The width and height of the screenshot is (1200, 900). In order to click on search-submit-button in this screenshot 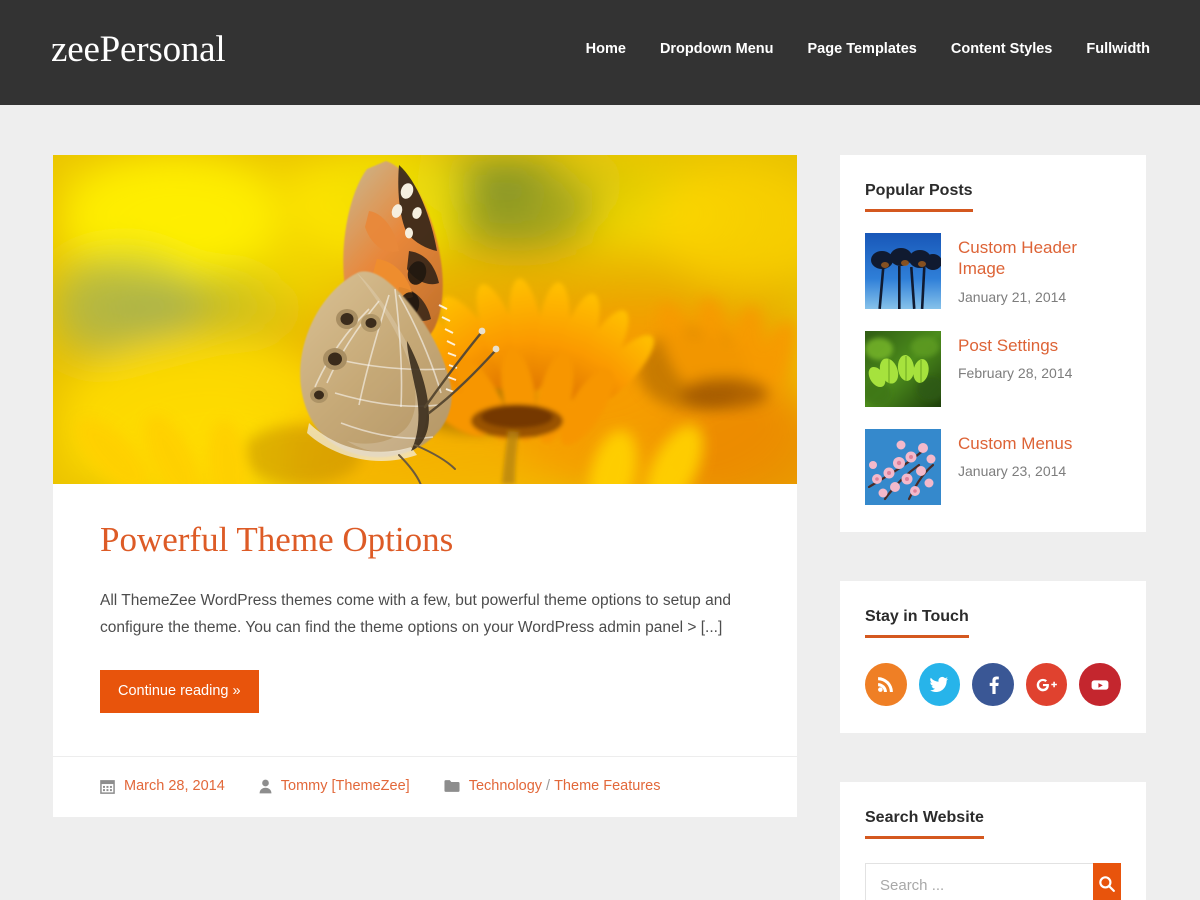, I will do `click(1107, 881)`.